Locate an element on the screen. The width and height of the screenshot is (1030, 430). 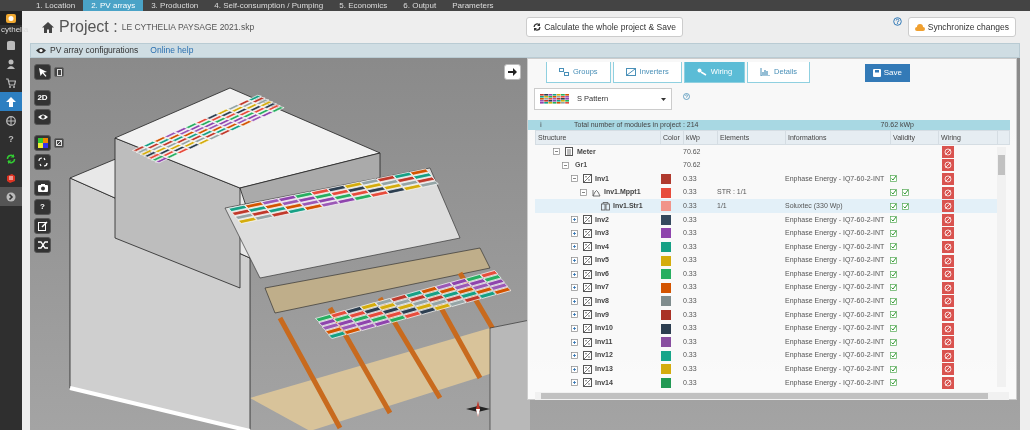
phone-icon is located at coordinates (59, 72).